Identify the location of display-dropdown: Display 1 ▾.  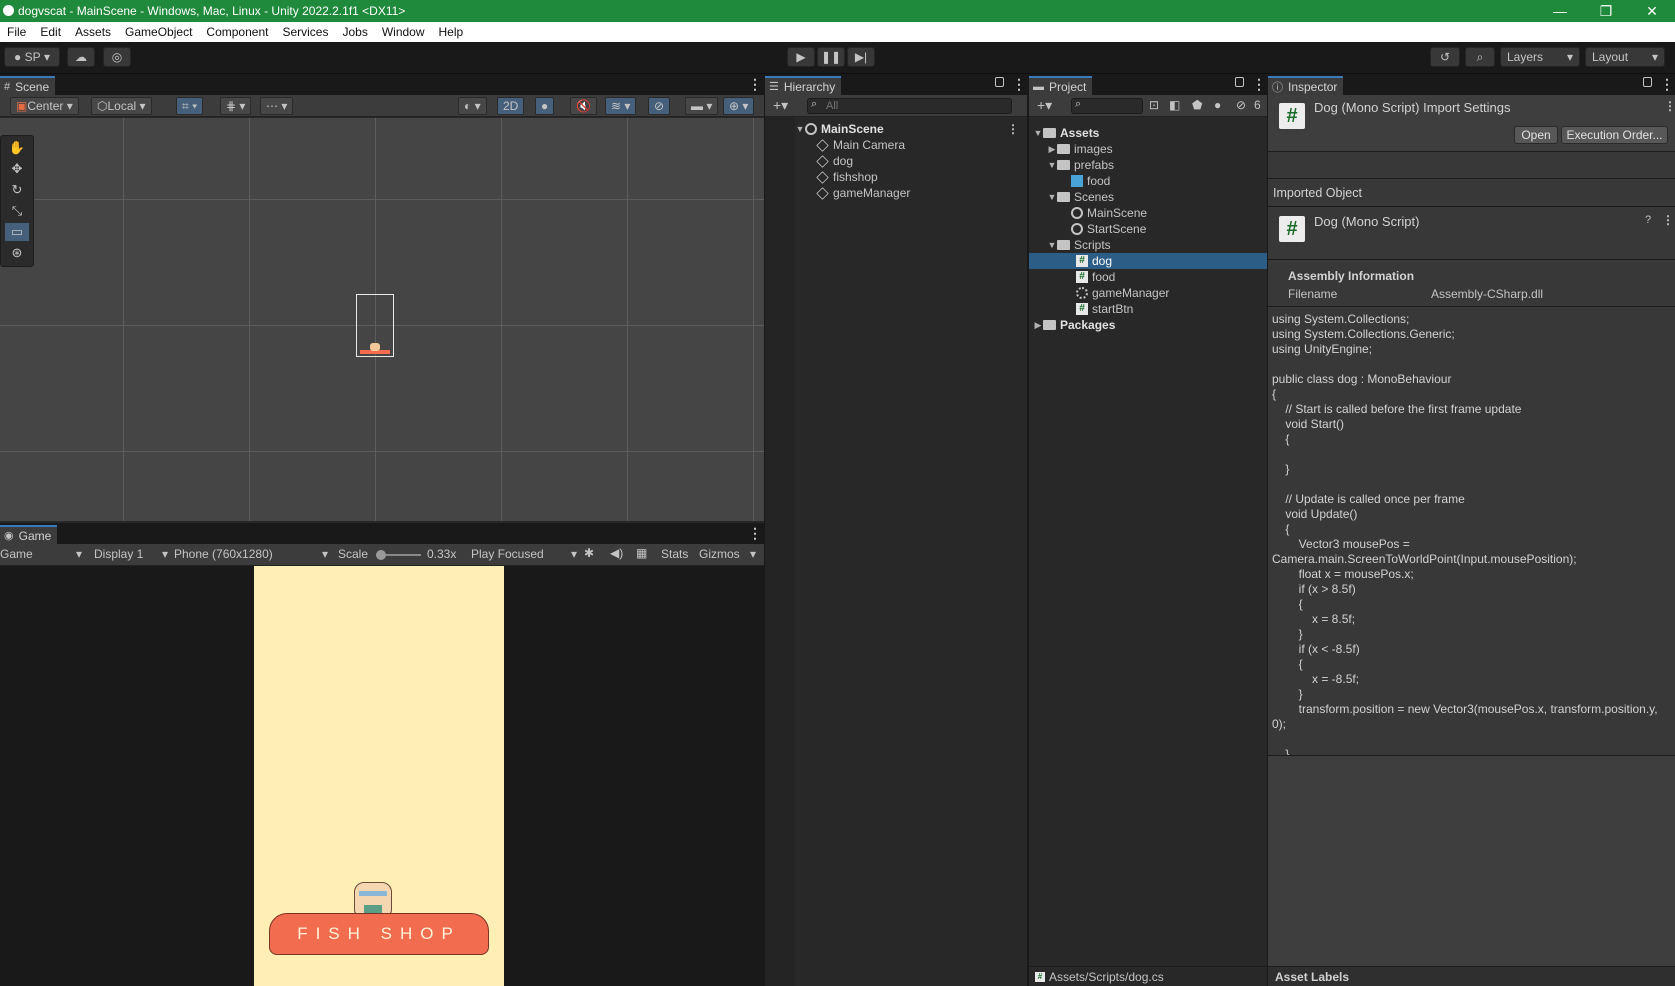
(131, 554).